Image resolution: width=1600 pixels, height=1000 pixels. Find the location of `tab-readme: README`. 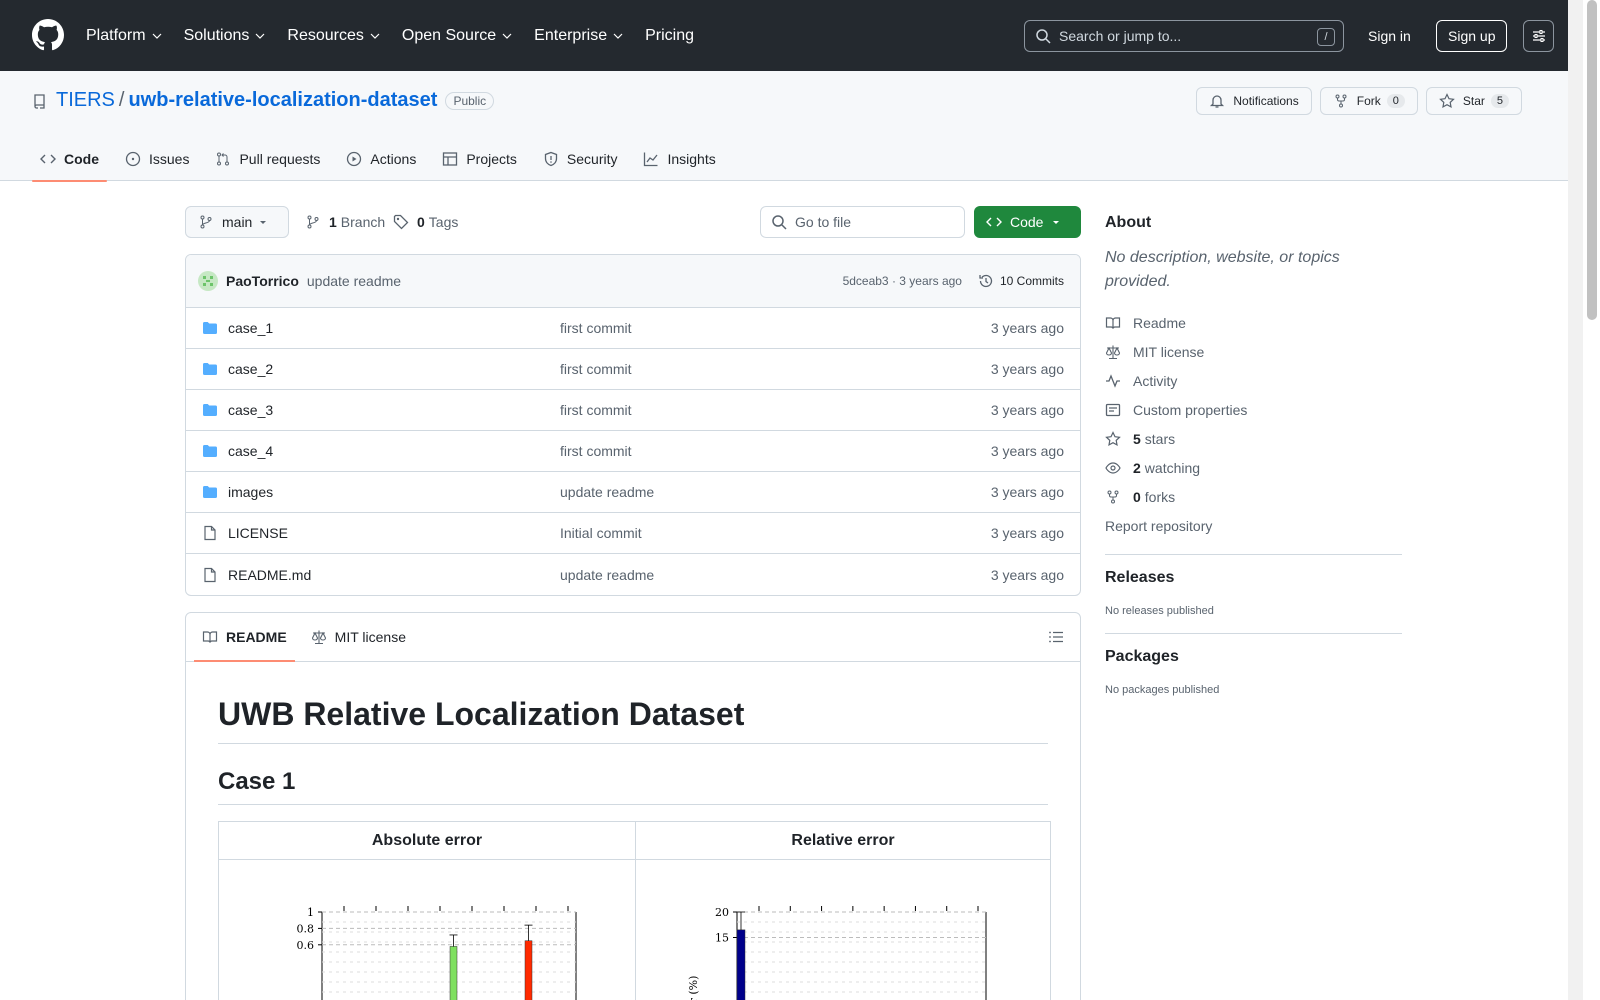

tab-readme: README is located at coordinates (244, 637).